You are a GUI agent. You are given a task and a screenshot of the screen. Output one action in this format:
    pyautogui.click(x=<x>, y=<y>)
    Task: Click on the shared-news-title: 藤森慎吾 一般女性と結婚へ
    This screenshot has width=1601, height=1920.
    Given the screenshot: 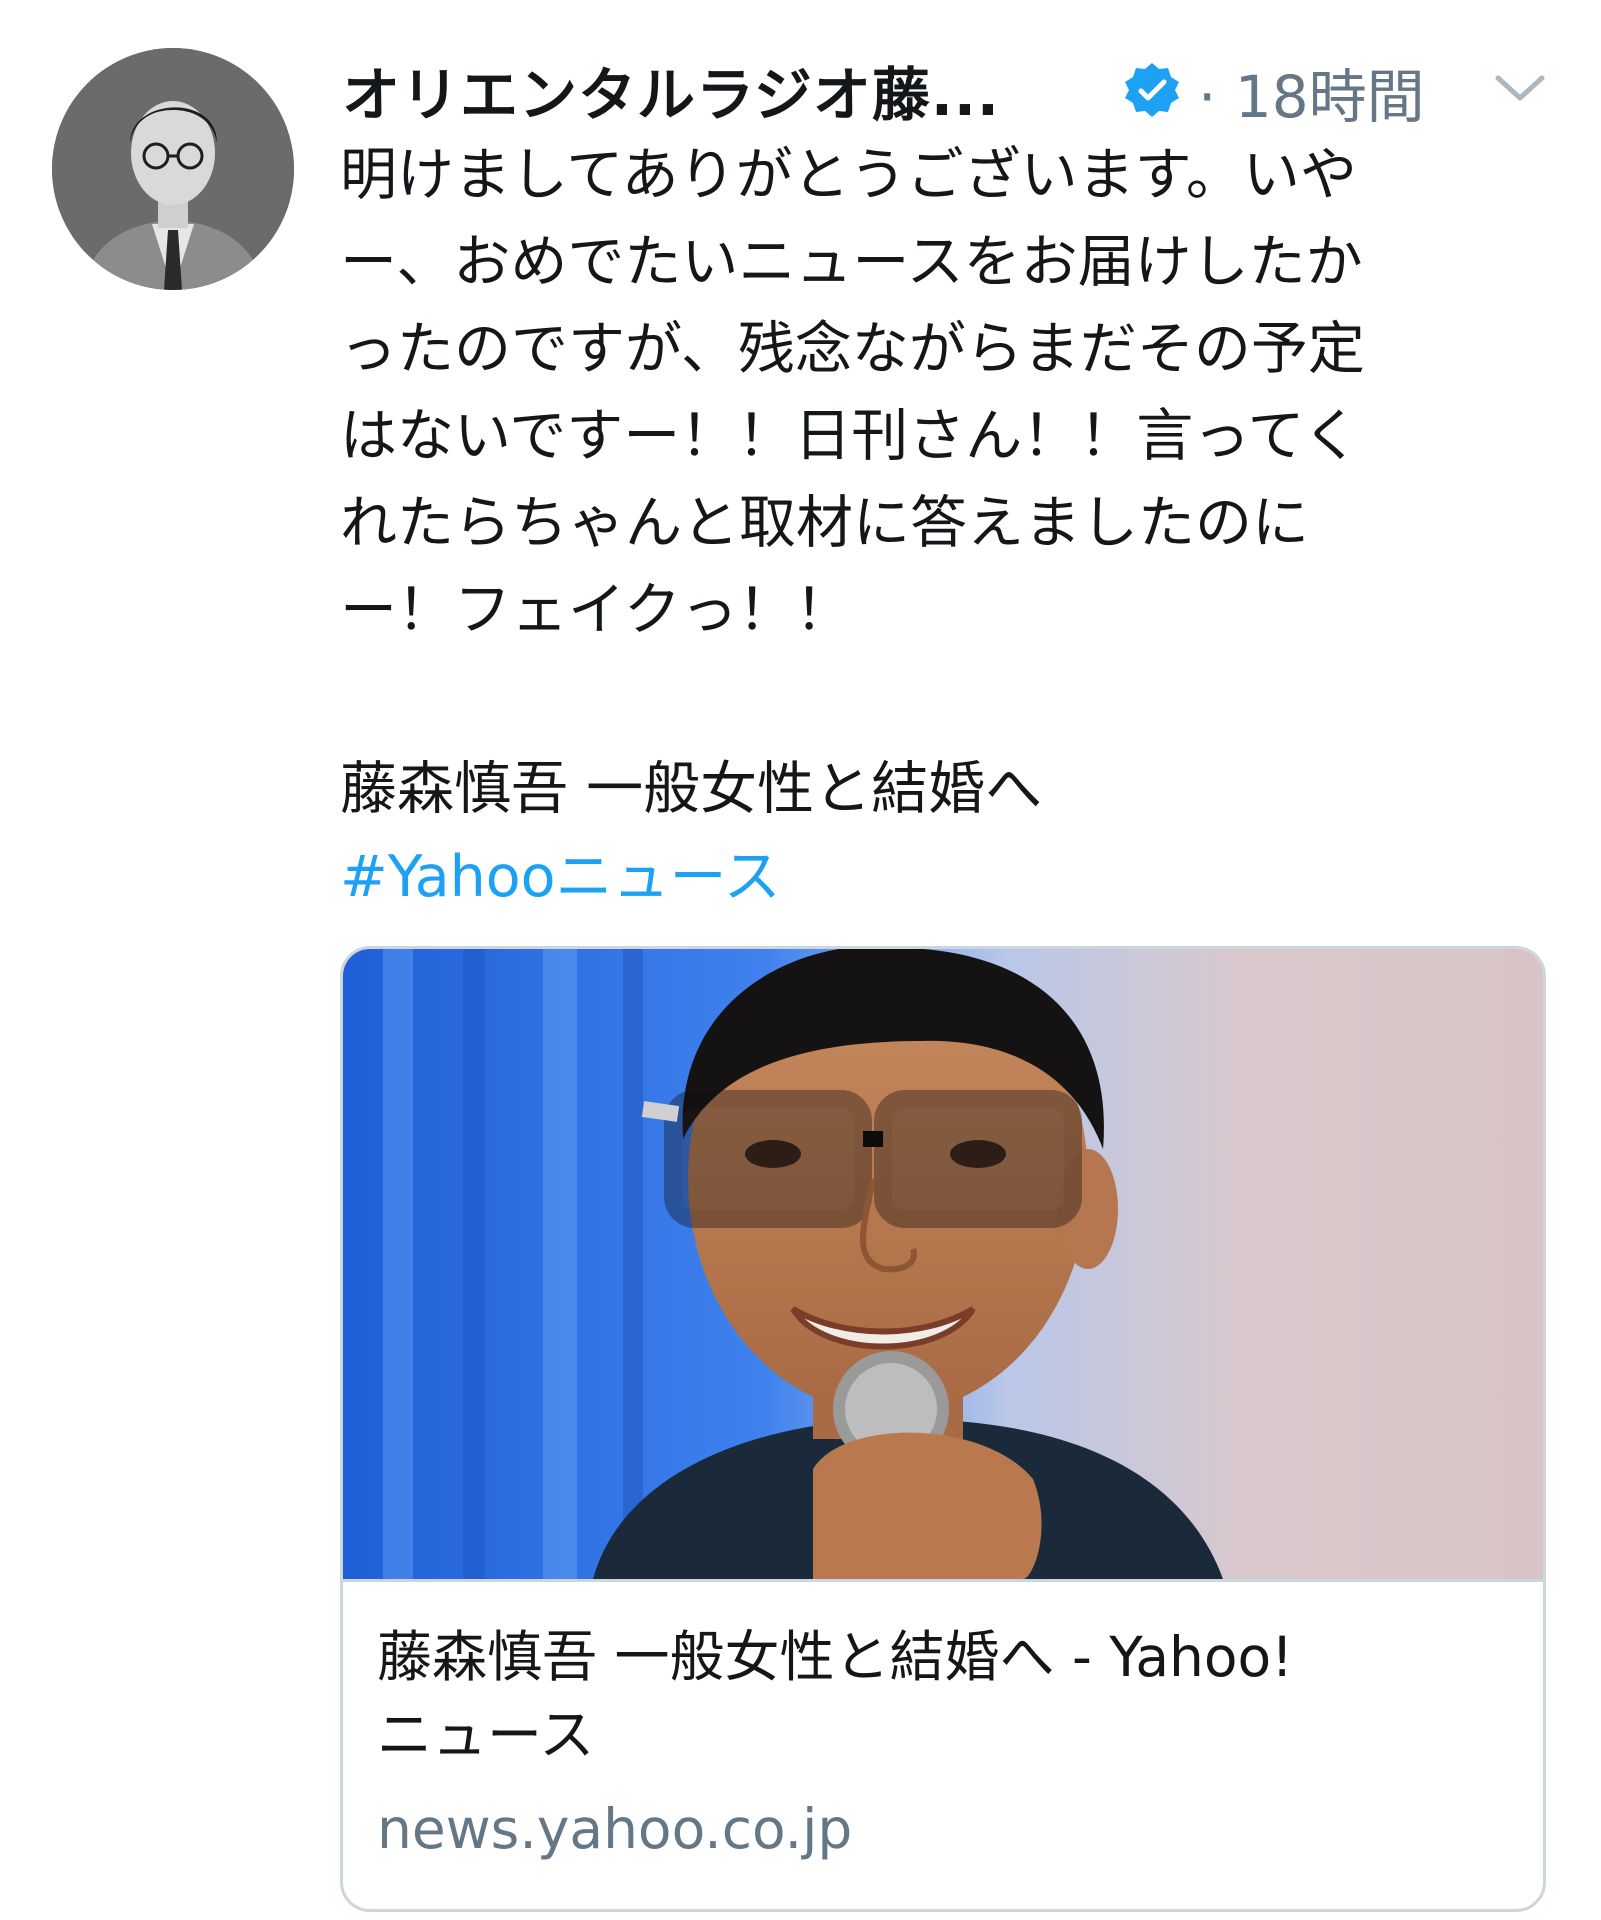 What is the action you would take?
    pyautogui.click(x=691, y=789)
    